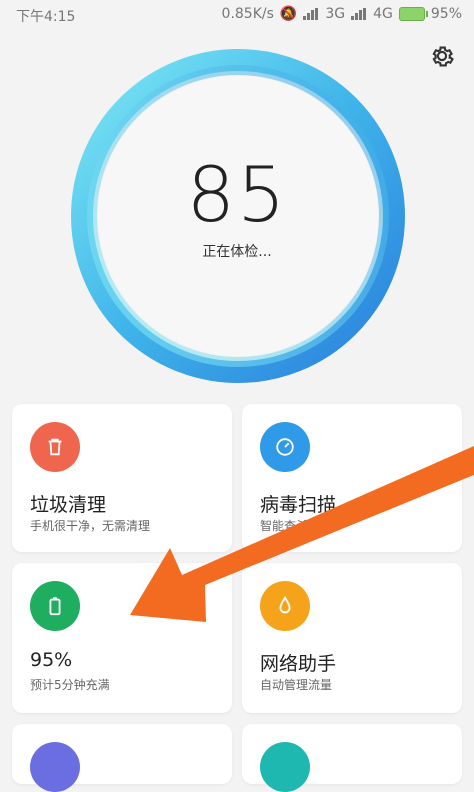 The height and width of the screenshot is (792, 474). Describe the element at coordinates (359, 14) in the screenshot. I see `signal-hd-icon` at that location.